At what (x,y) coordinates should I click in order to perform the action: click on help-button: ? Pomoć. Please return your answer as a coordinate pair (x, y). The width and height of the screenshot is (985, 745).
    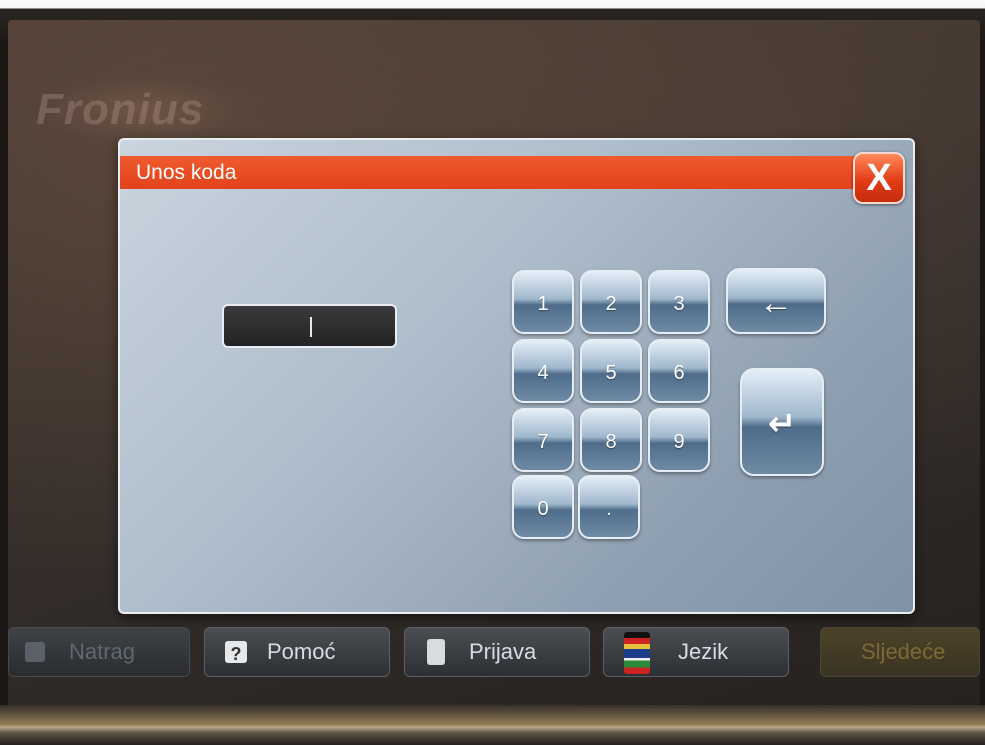
    Looking at the image, I should click on (297, 652).